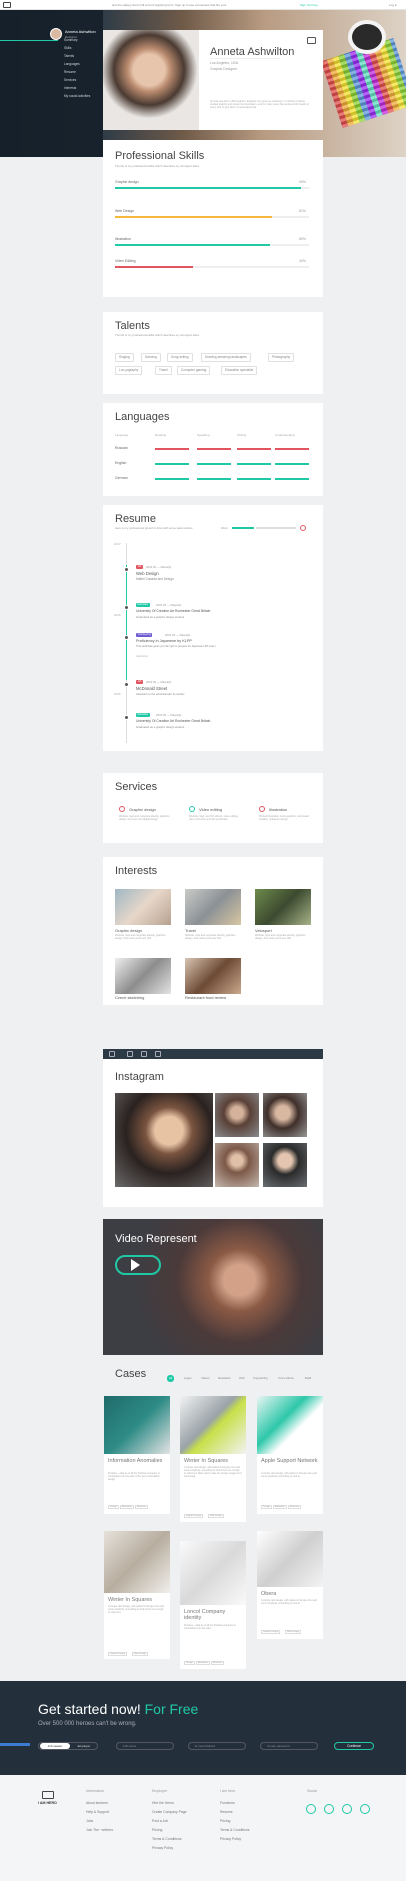  I want to click on sidebar-item-resume: Resume, so click(70, 72).